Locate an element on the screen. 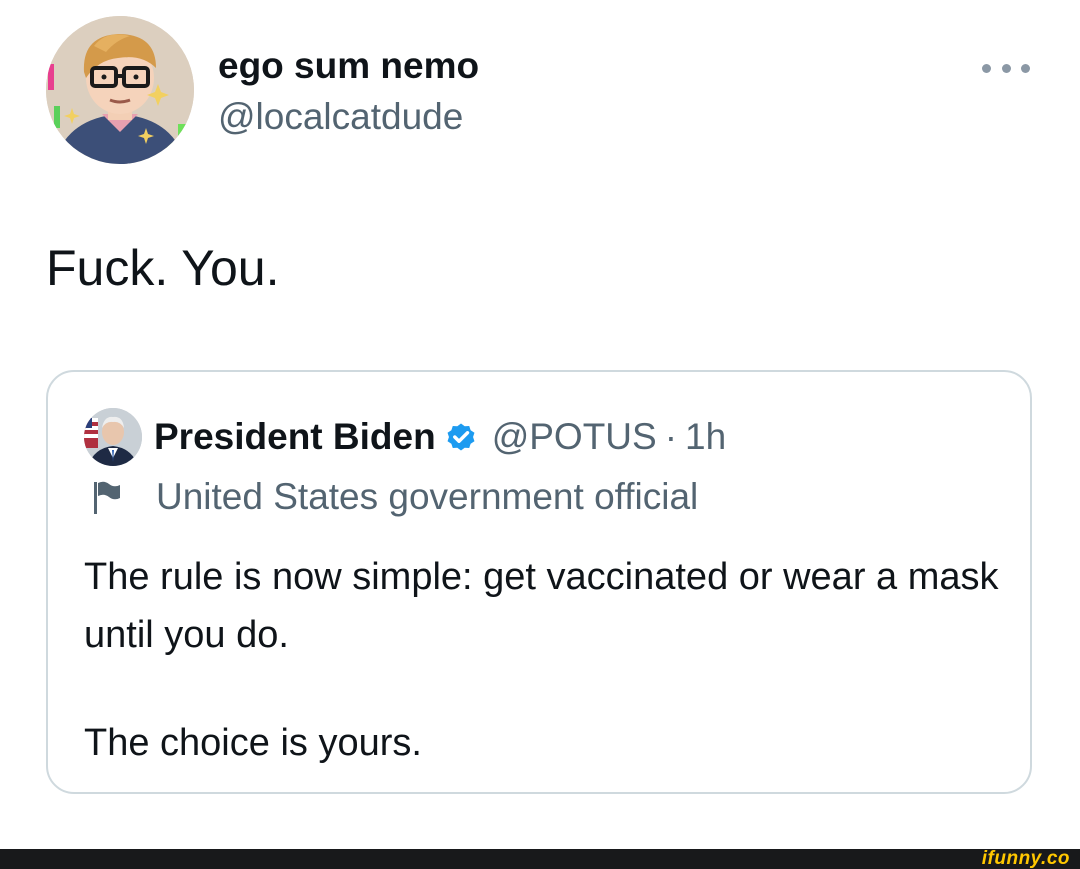 The height and width of the screenshot is (869, 1080). author-handle: @localcatdude is located at coordinates (348, 117).